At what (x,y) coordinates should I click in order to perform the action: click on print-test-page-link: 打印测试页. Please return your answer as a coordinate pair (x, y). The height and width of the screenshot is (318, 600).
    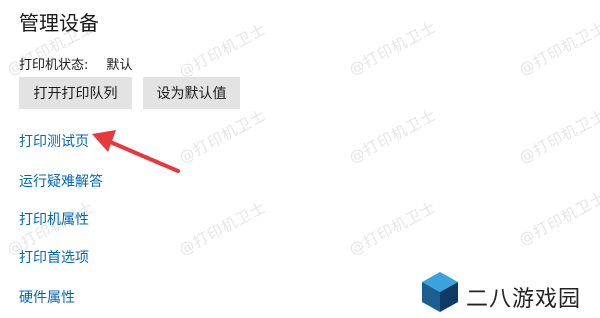
    Looking at the image, I should click on (54, 141).